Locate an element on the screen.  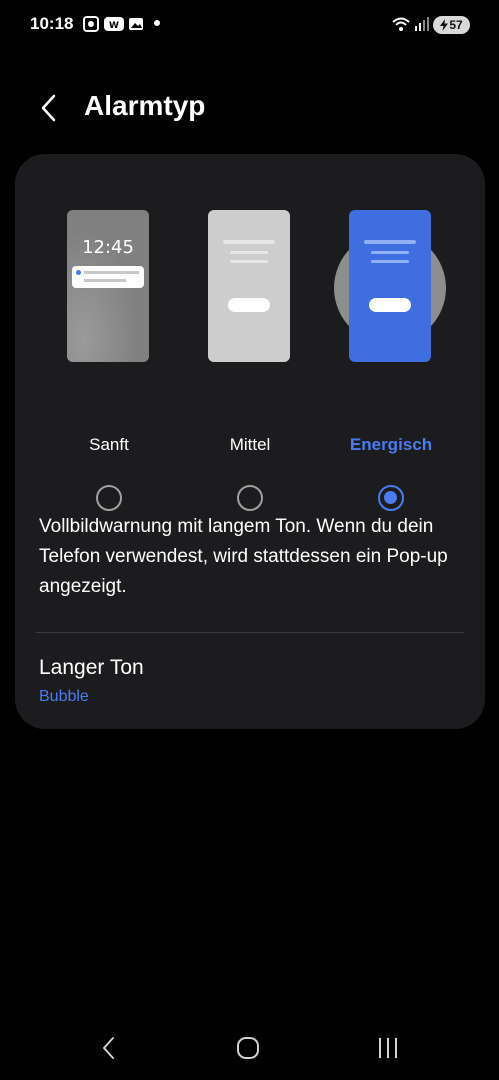
radio-sanft is located at coordinates (109, 498).